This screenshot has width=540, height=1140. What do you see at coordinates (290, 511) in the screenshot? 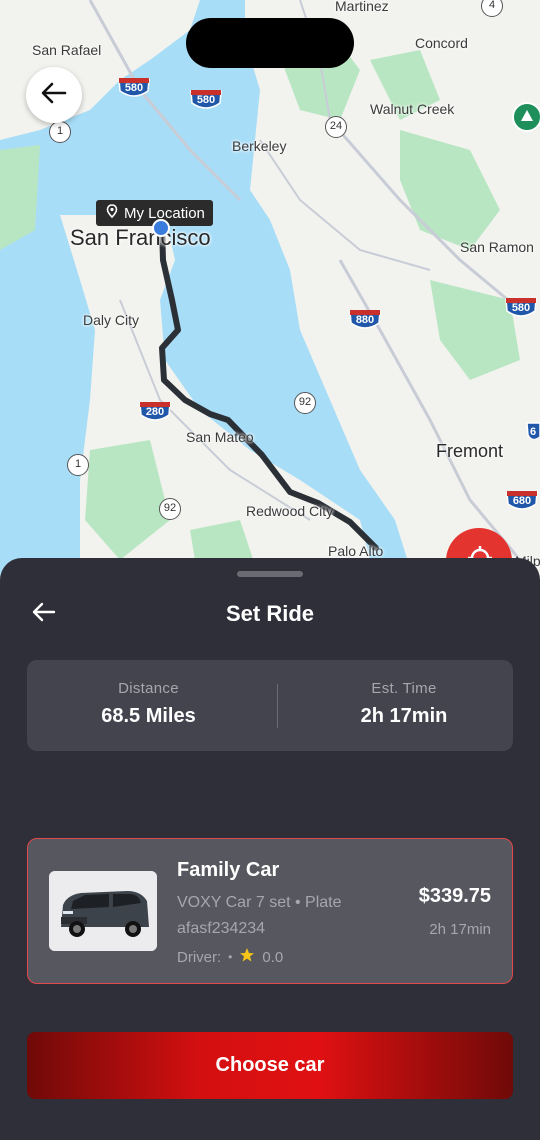
I see `place-label: Redwood City` at bounding box center [290, 511].